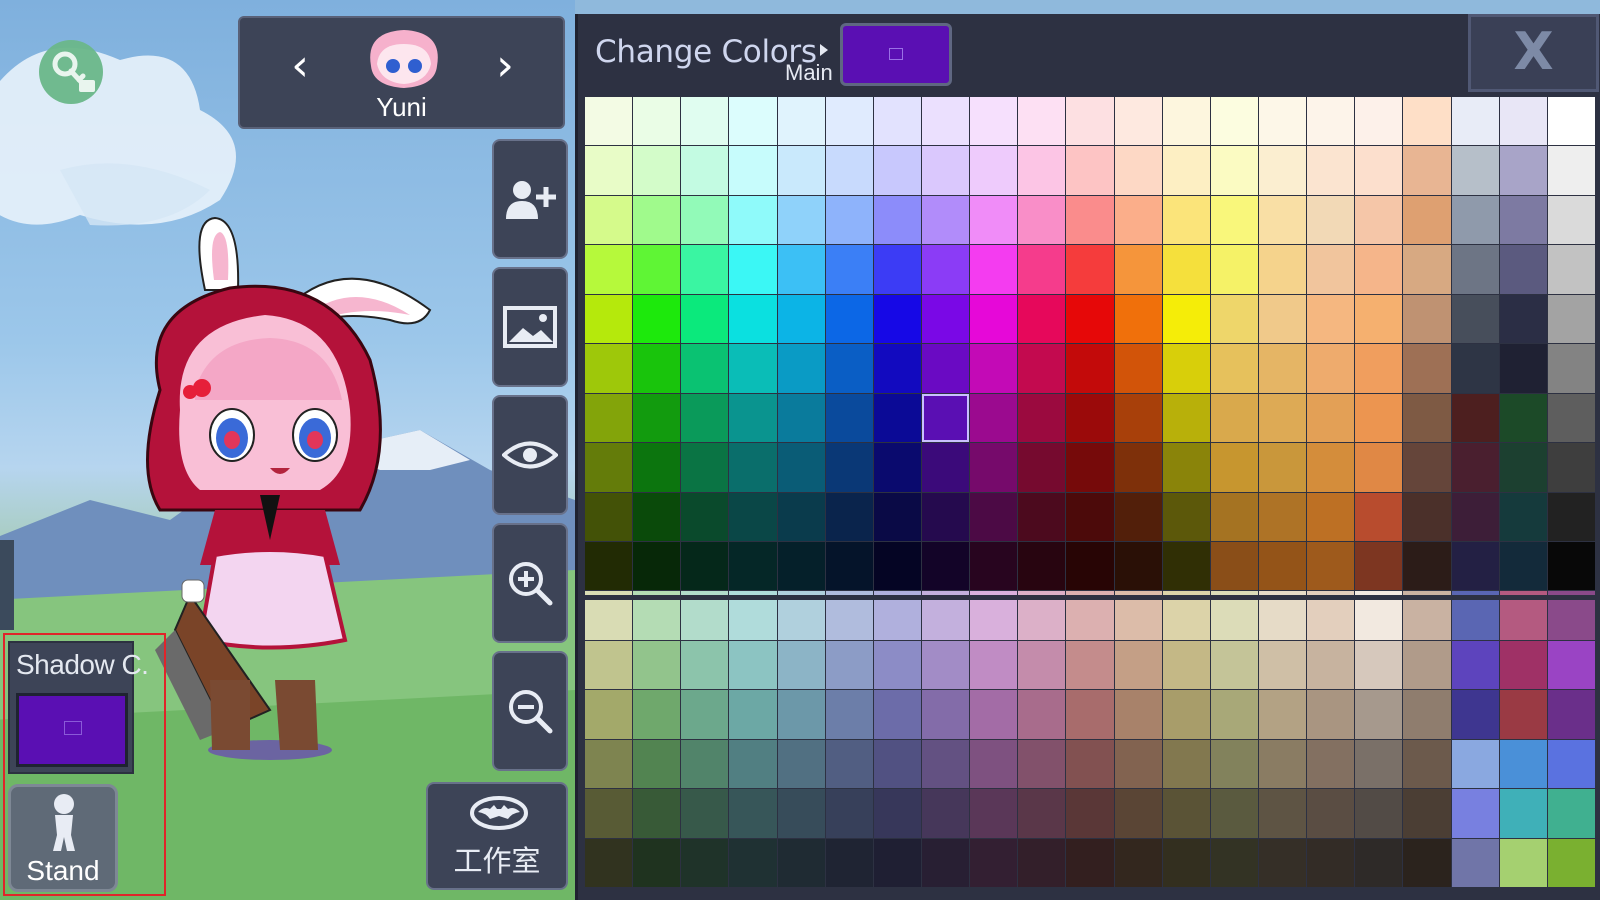  Describe the element at coordinates (530, 199) in the screenshot. I see `add-character-button` at that location.